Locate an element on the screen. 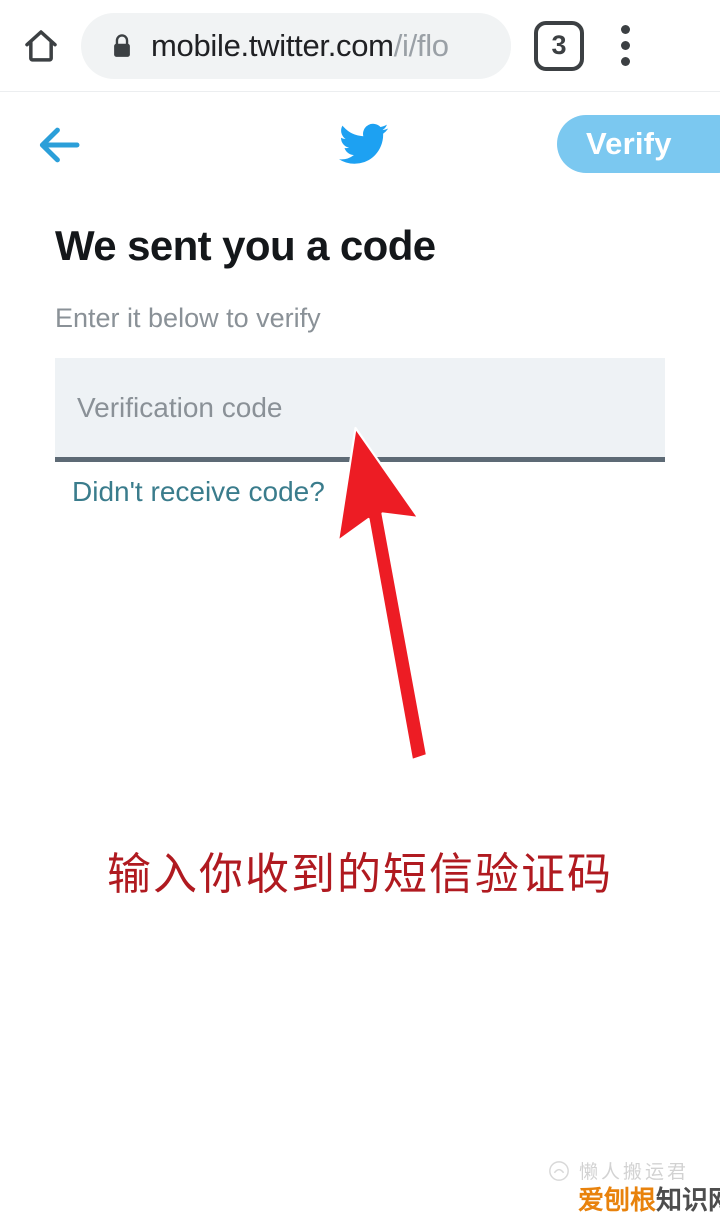 This screenshot has width=720, height=1217. page-title: We sent you a code is located at coordinates (245, 245).